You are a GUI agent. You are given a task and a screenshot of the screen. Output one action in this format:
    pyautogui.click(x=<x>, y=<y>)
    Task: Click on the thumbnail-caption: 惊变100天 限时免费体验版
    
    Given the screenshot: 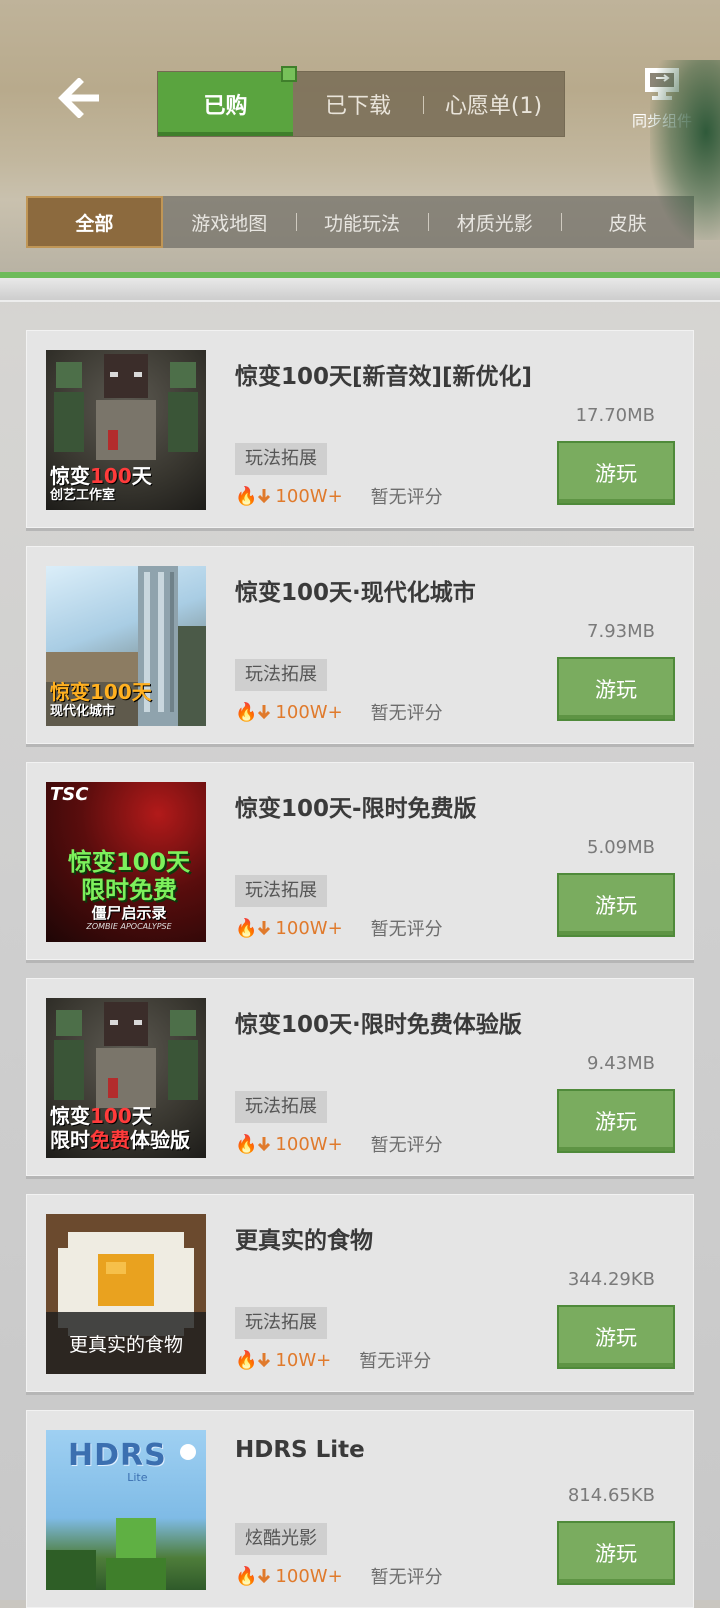 What is the action you would take?
    pyautogui.click(x=120, y=1128)
    